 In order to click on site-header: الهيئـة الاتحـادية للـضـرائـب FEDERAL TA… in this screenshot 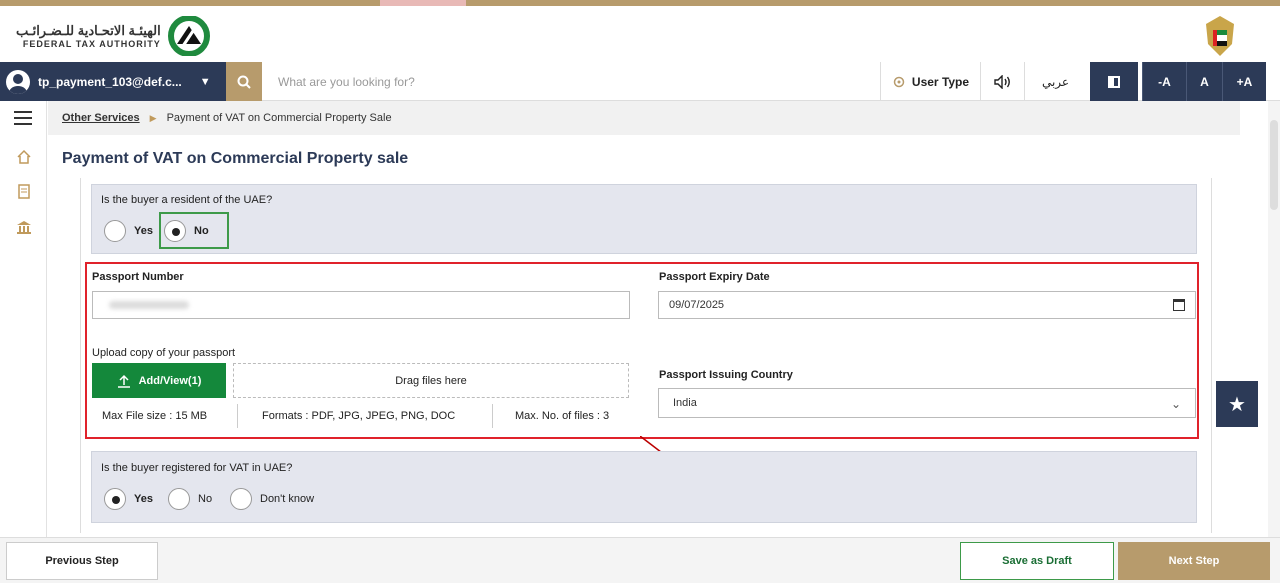, I will do `click(640, 34)`.